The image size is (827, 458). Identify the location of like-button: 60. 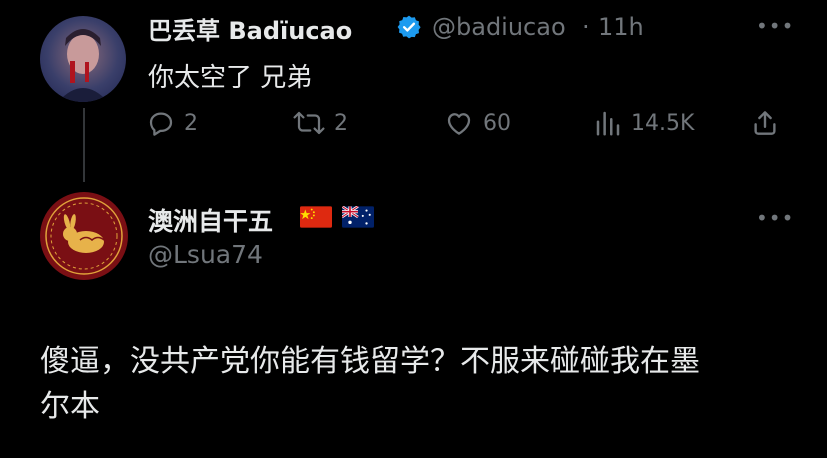
(477, 123).